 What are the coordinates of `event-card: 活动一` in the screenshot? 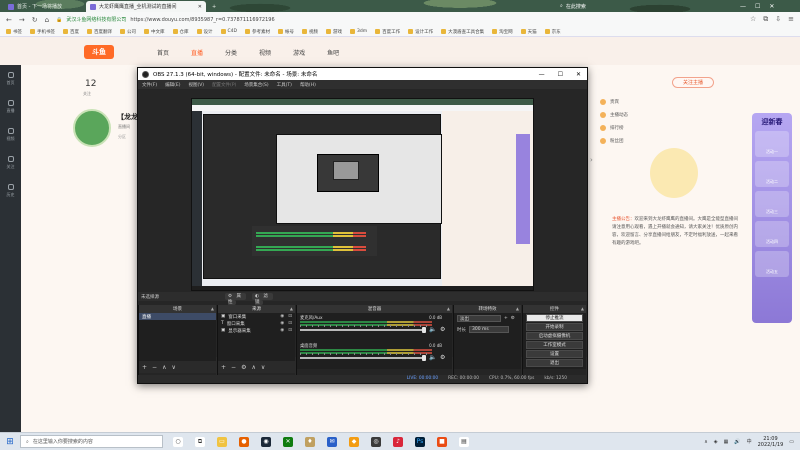 It's located at (772, 144).